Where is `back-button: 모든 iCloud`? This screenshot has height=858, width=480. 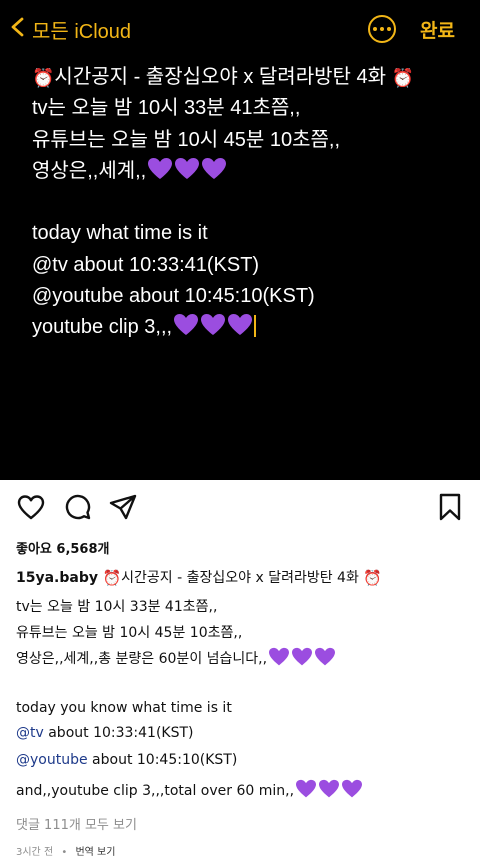
back-button: 모든 iCloud is located at coordinates (69, 29).